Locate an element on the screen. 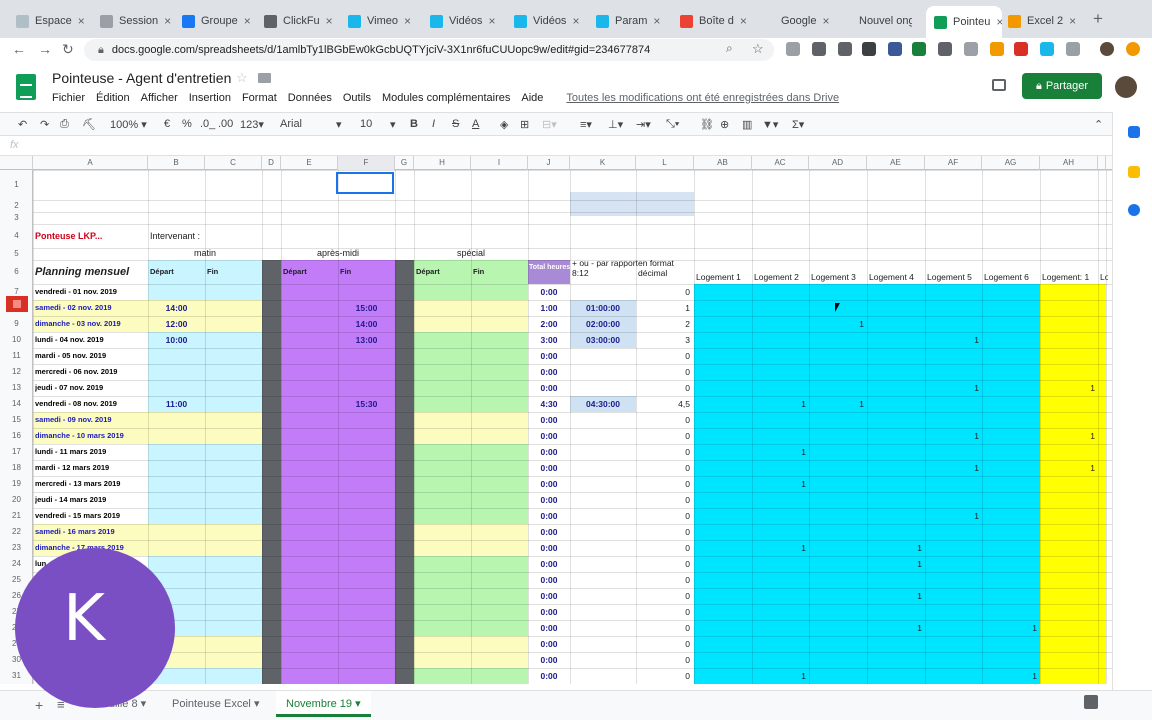  apresmidi-fin-cell: 13:00 is located at coordinates (366, 340).